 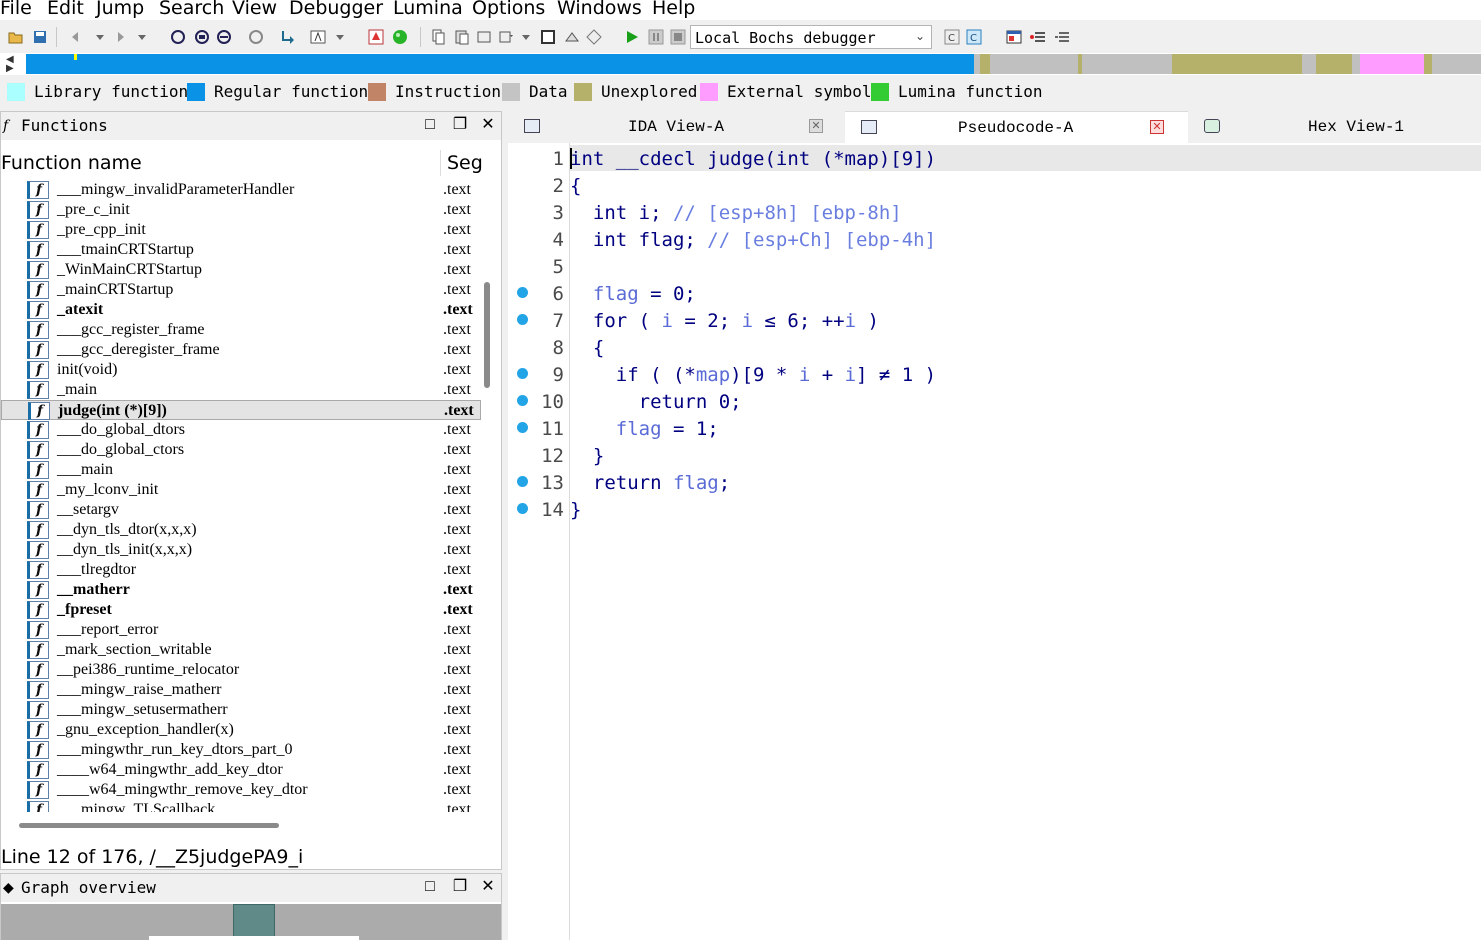 What do you see at coordinates (71, 163) in the screenshot?
I see `column-function-name: Function name` at bounding box center [71, 163].